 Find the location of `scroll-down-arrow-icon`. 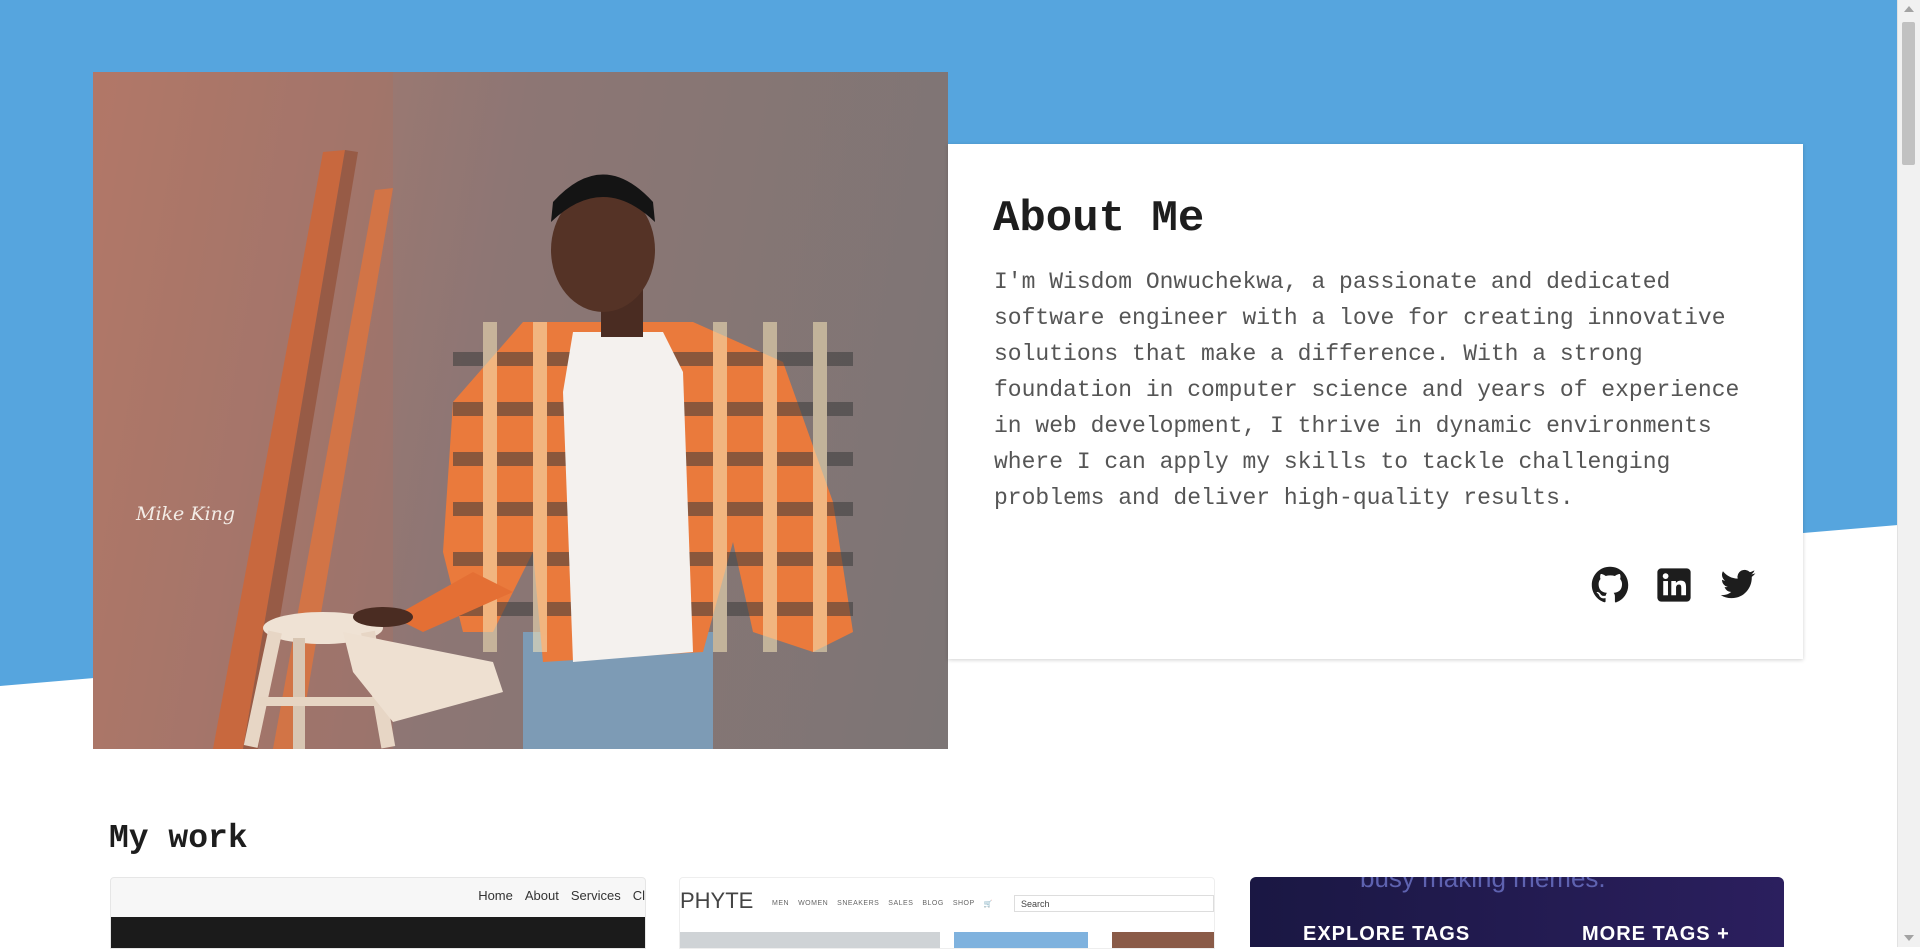

scroll-down-arrow-icon is located at coordinates (1909, 938).